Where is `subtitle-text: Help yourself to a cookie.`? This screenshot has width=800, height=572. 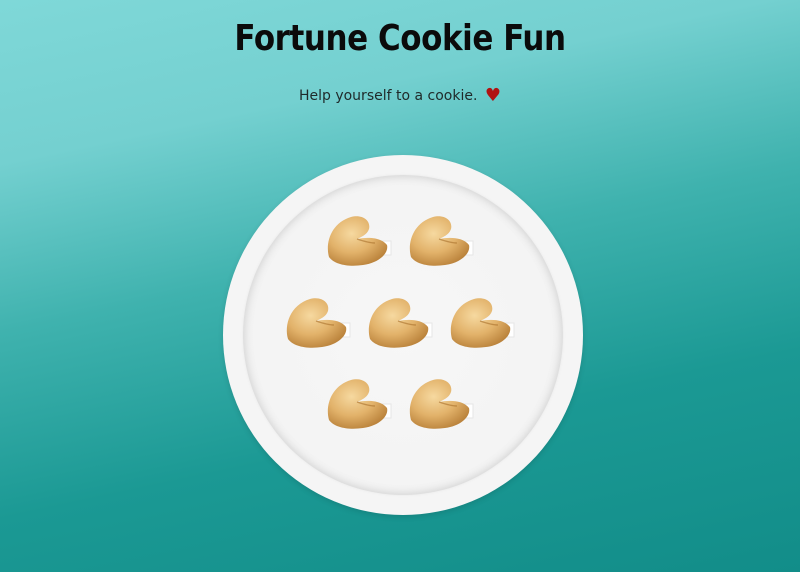 subtitle-text: Help yourself to a cookie. is located at coordinates (388, 96).